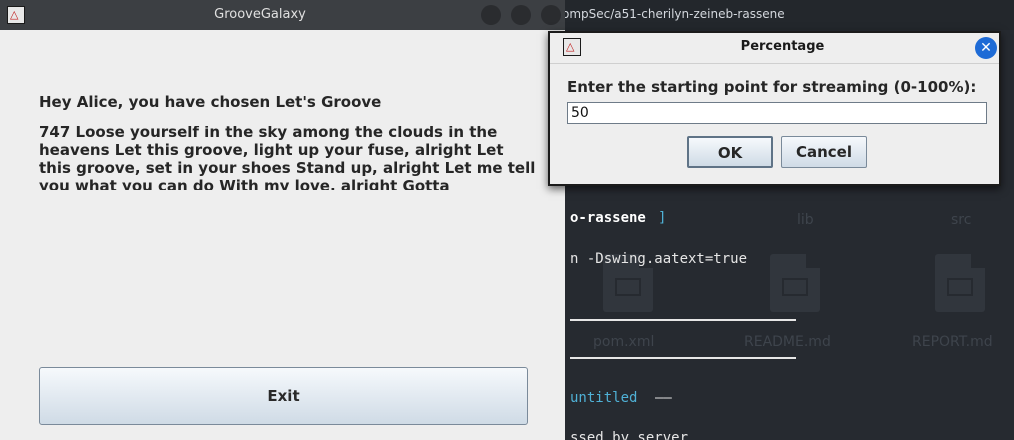 Image resolution: width=1014 pixels, height=440 pixels. What do you see at coordinates (789, 15) in the screenshot?
I see `background-titlebar: ompSec/a51-cherilyn-zeineb-rassene` at bounding box center [789, 15].